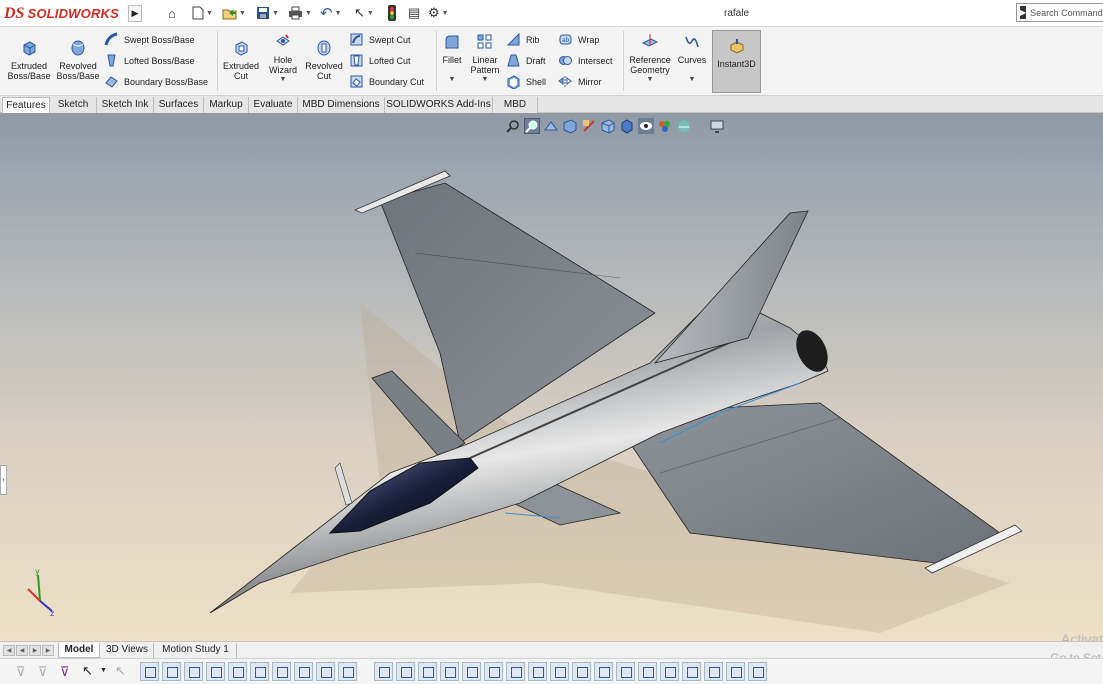  Describe the element at coordinates (515, 105) in the screenshot. I see `tab-mbd: MBD` at that location.